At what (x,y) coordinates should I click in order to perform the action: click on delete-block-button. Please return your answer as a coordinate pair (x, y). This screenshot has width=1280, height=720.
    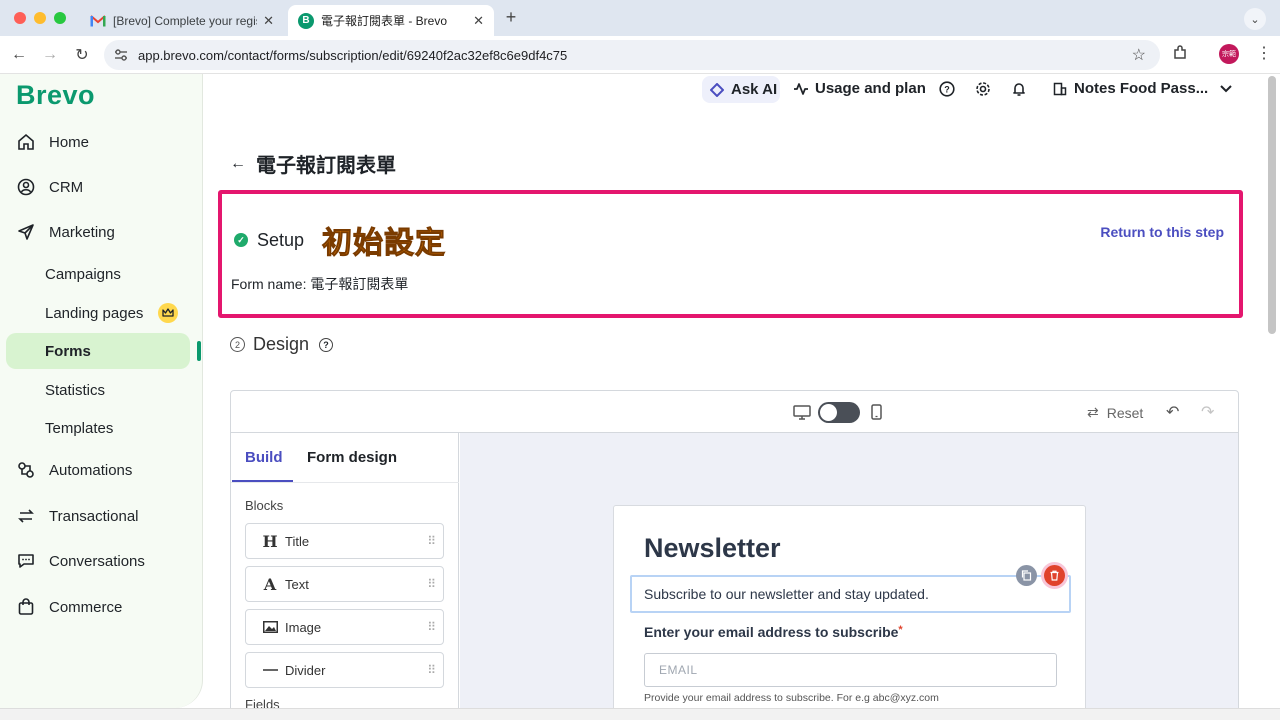
    Looking at the image, I should click on (1054, 575).